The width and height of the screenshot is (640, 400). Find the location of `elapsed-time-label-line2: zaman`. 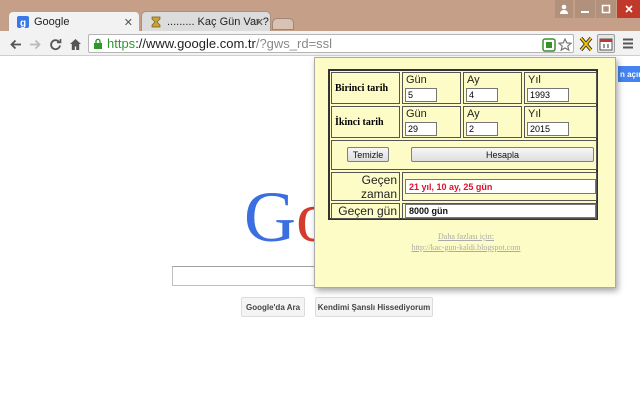

elapsed-time-label-line2: zaman is located at coordinates (378, 193).